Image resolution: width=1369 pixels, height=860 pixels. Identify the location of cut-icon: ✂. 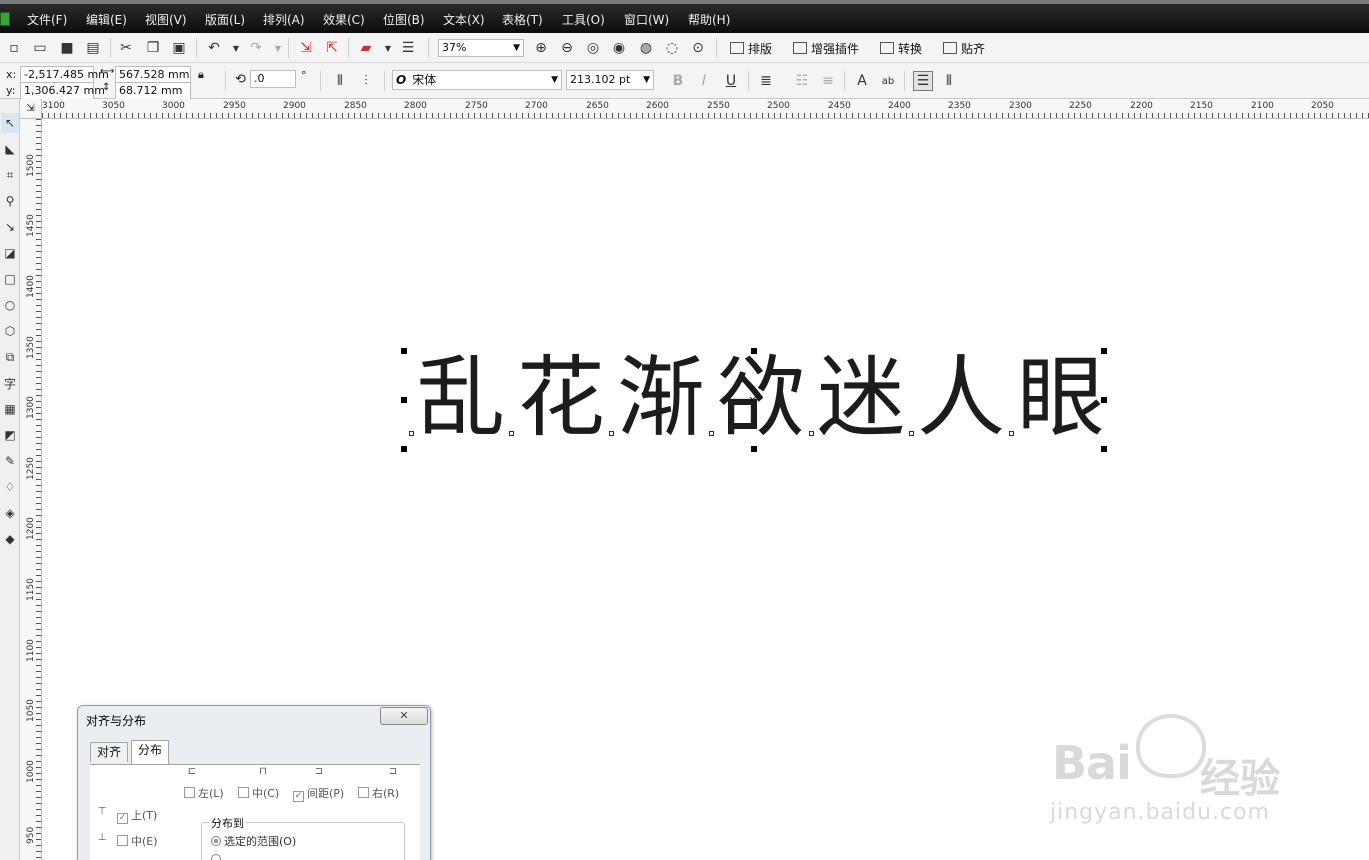
(126, 48).